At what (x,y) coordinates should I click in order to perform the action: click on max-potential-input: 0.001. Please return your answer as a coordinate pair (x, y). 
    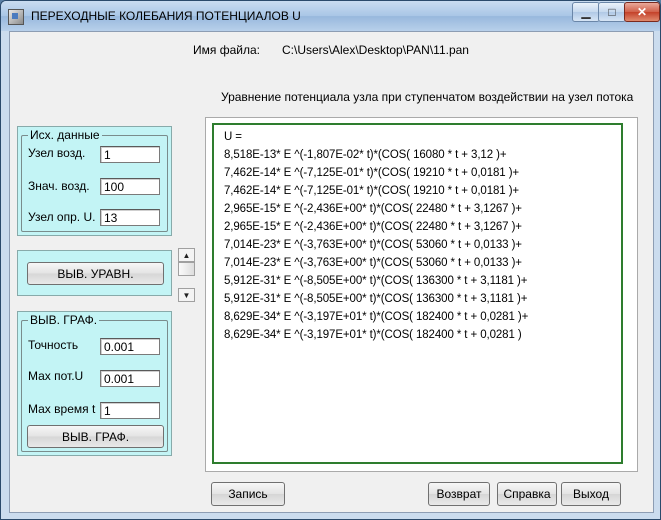
    Looking at the image, I should click on (130, 378).